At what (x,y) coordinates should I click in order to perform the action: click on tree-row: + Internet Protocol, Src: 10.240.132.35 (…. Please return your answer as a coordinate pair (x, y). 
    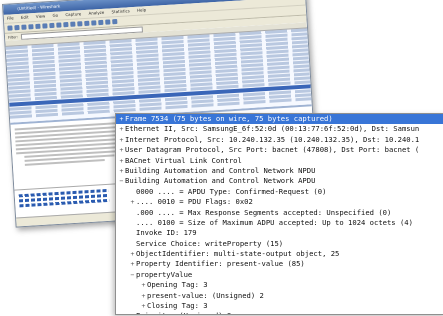
    Looking at the image, I should click on (279, 140).